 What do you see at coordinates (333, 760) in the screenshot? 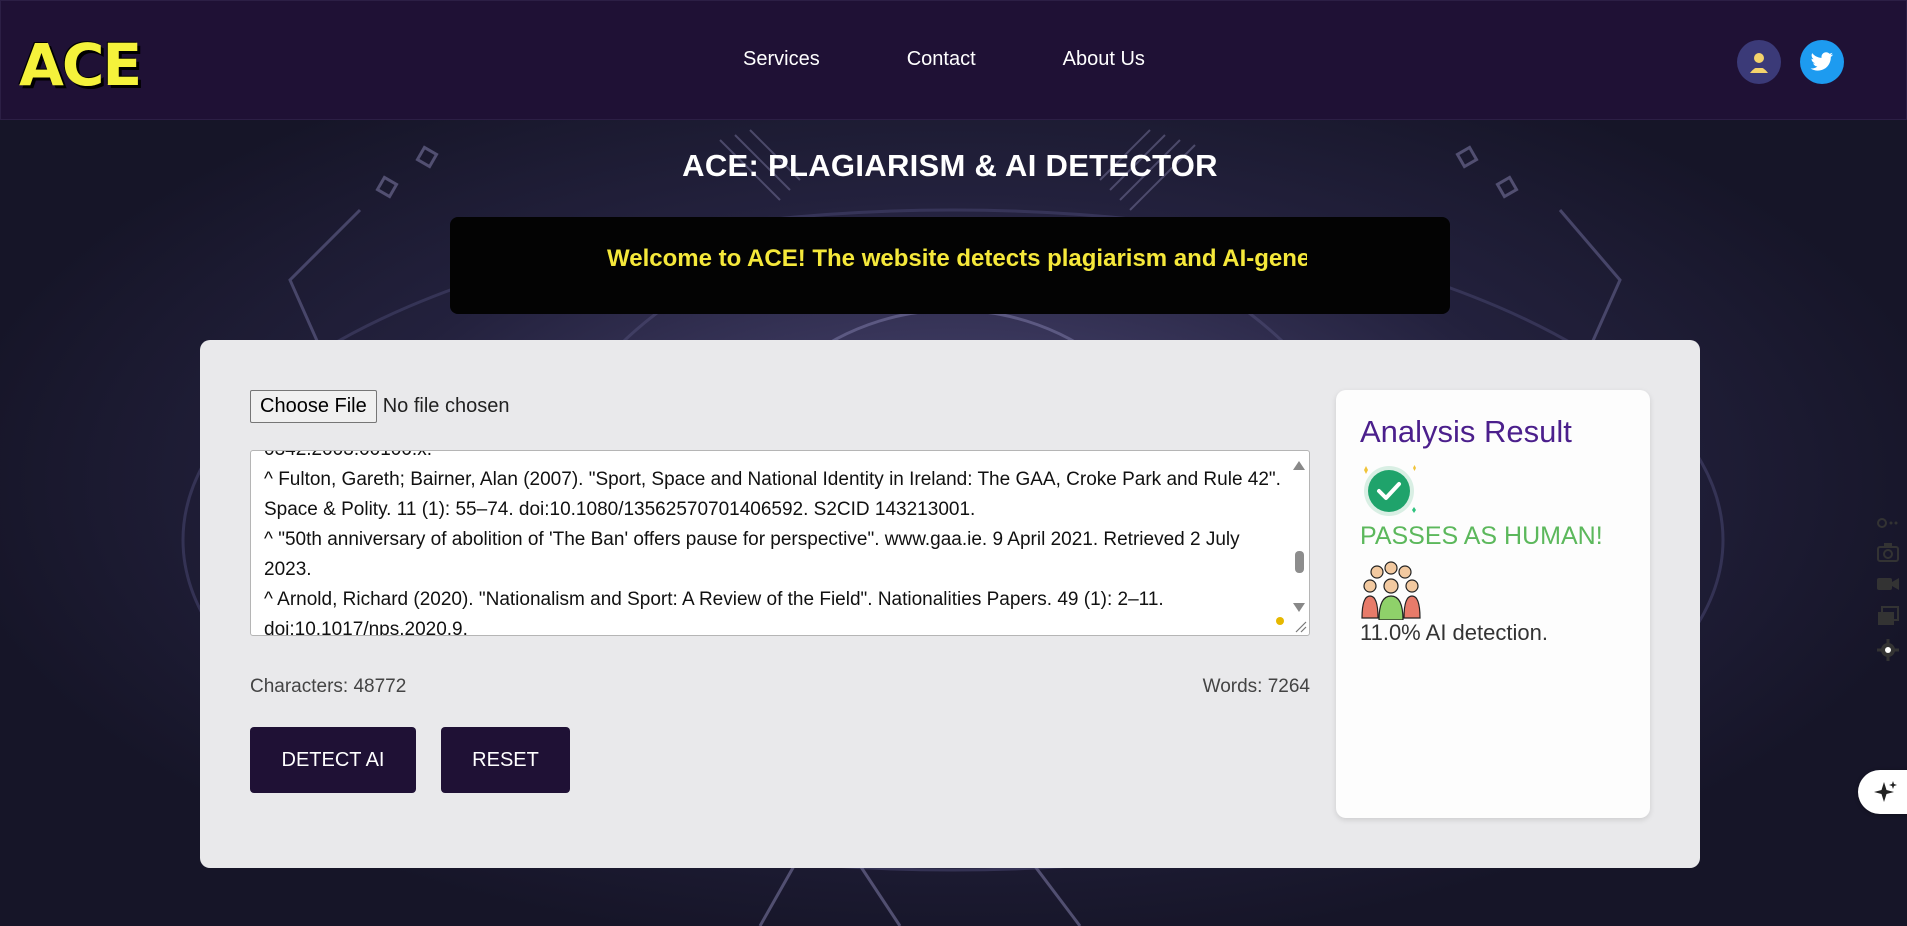
I see `detect-ai-button: DETECT AI` at bounding box center [333, 760].